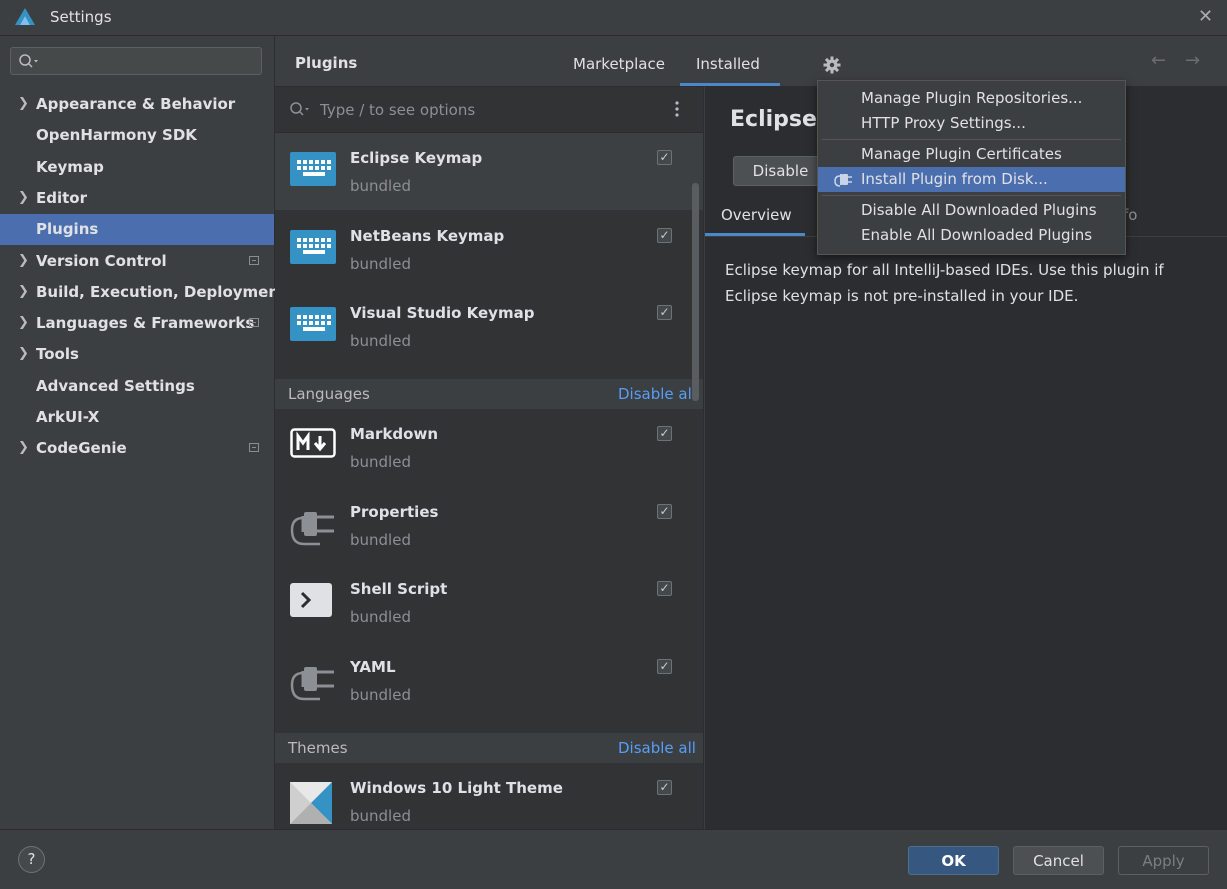  What do you see at coordinates (311, 803) in the screenshot?
I see `theme-icon` at bounding box center [311, 803].